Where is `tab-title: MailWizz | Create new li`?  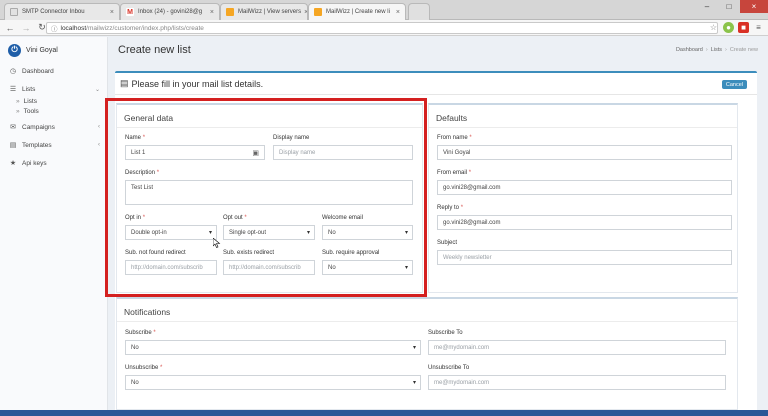 tab-title: MailWizz | Create new li is located at coordinates (358, 12).